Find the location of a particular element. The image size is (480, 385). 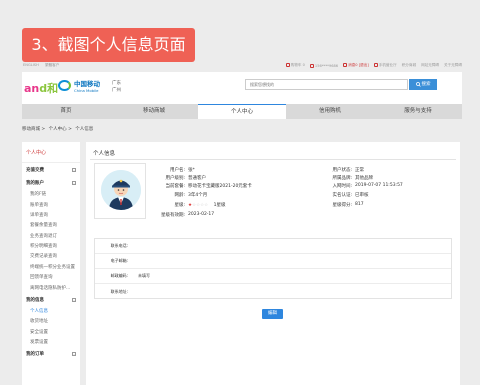

site-header: and和 中国移动 China Mobile 广东 广州 搜索 is located at coordinates (242, 88).